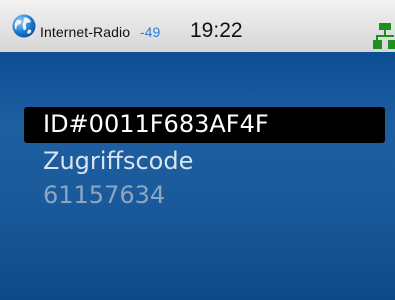 This screenshot has width=395, height=300. Describe the element at coordinates (85, 32) in the screenshot. I see `app-title: Internet-Radio` at that location.